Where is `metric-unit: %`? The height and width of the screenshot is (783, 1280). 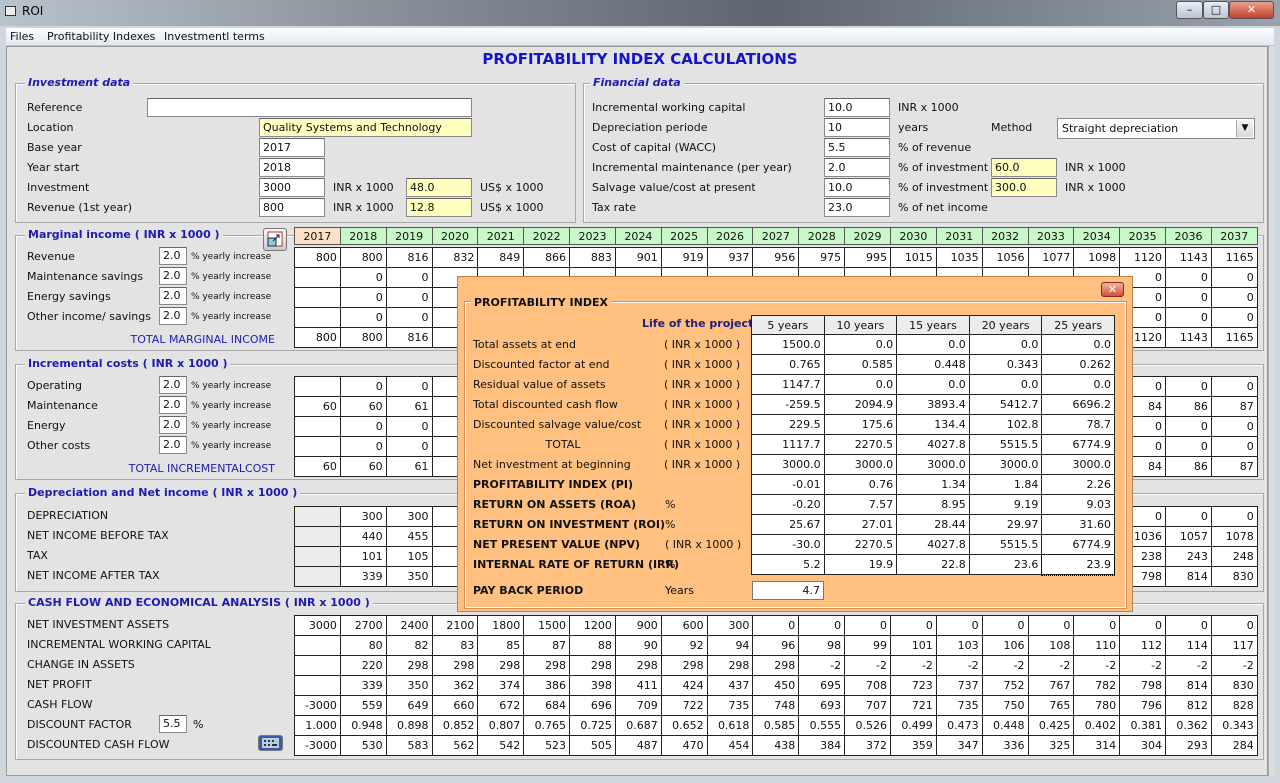 metric-unit: % is located at coordinates (670, 504).